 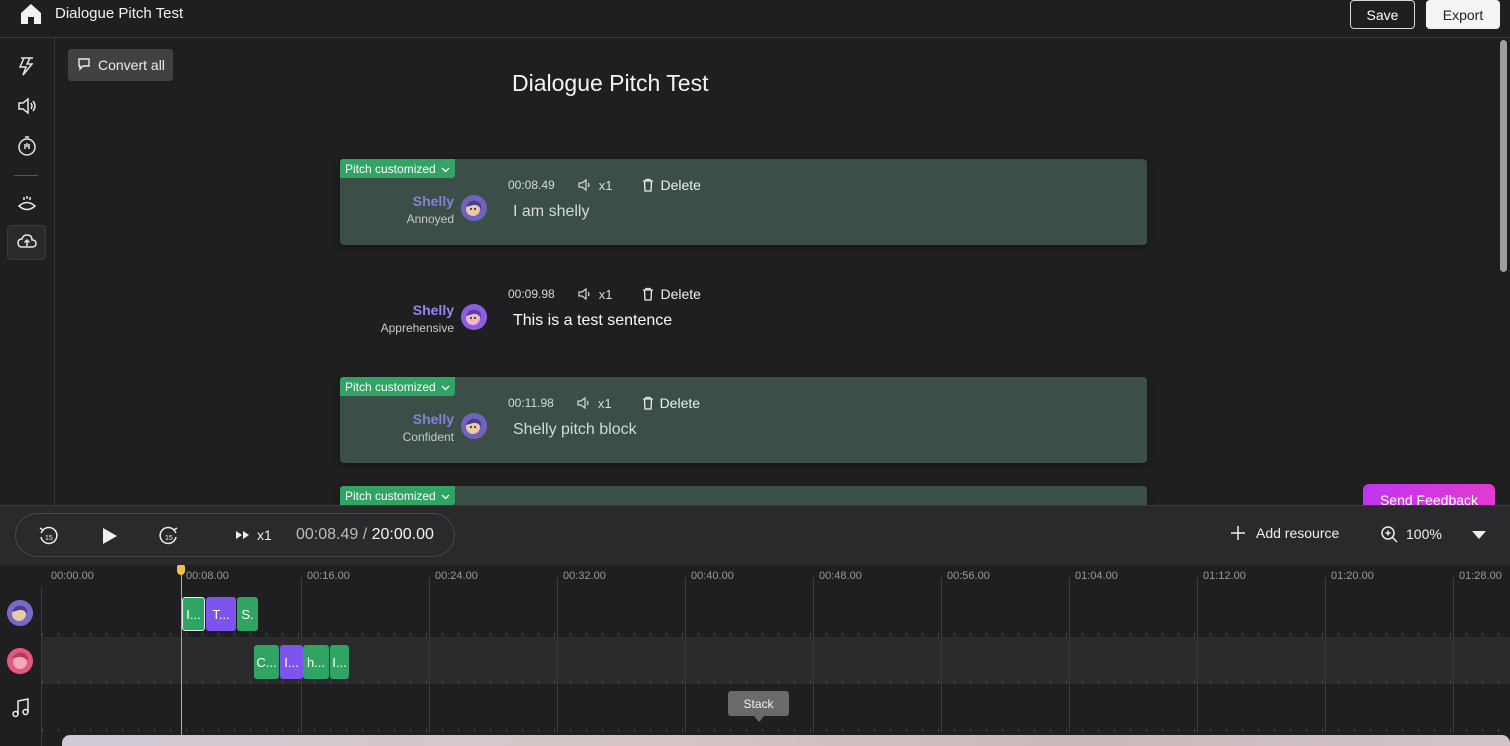 I want to click on tick-label: 01:04.00, so click(x=1096, y=576).